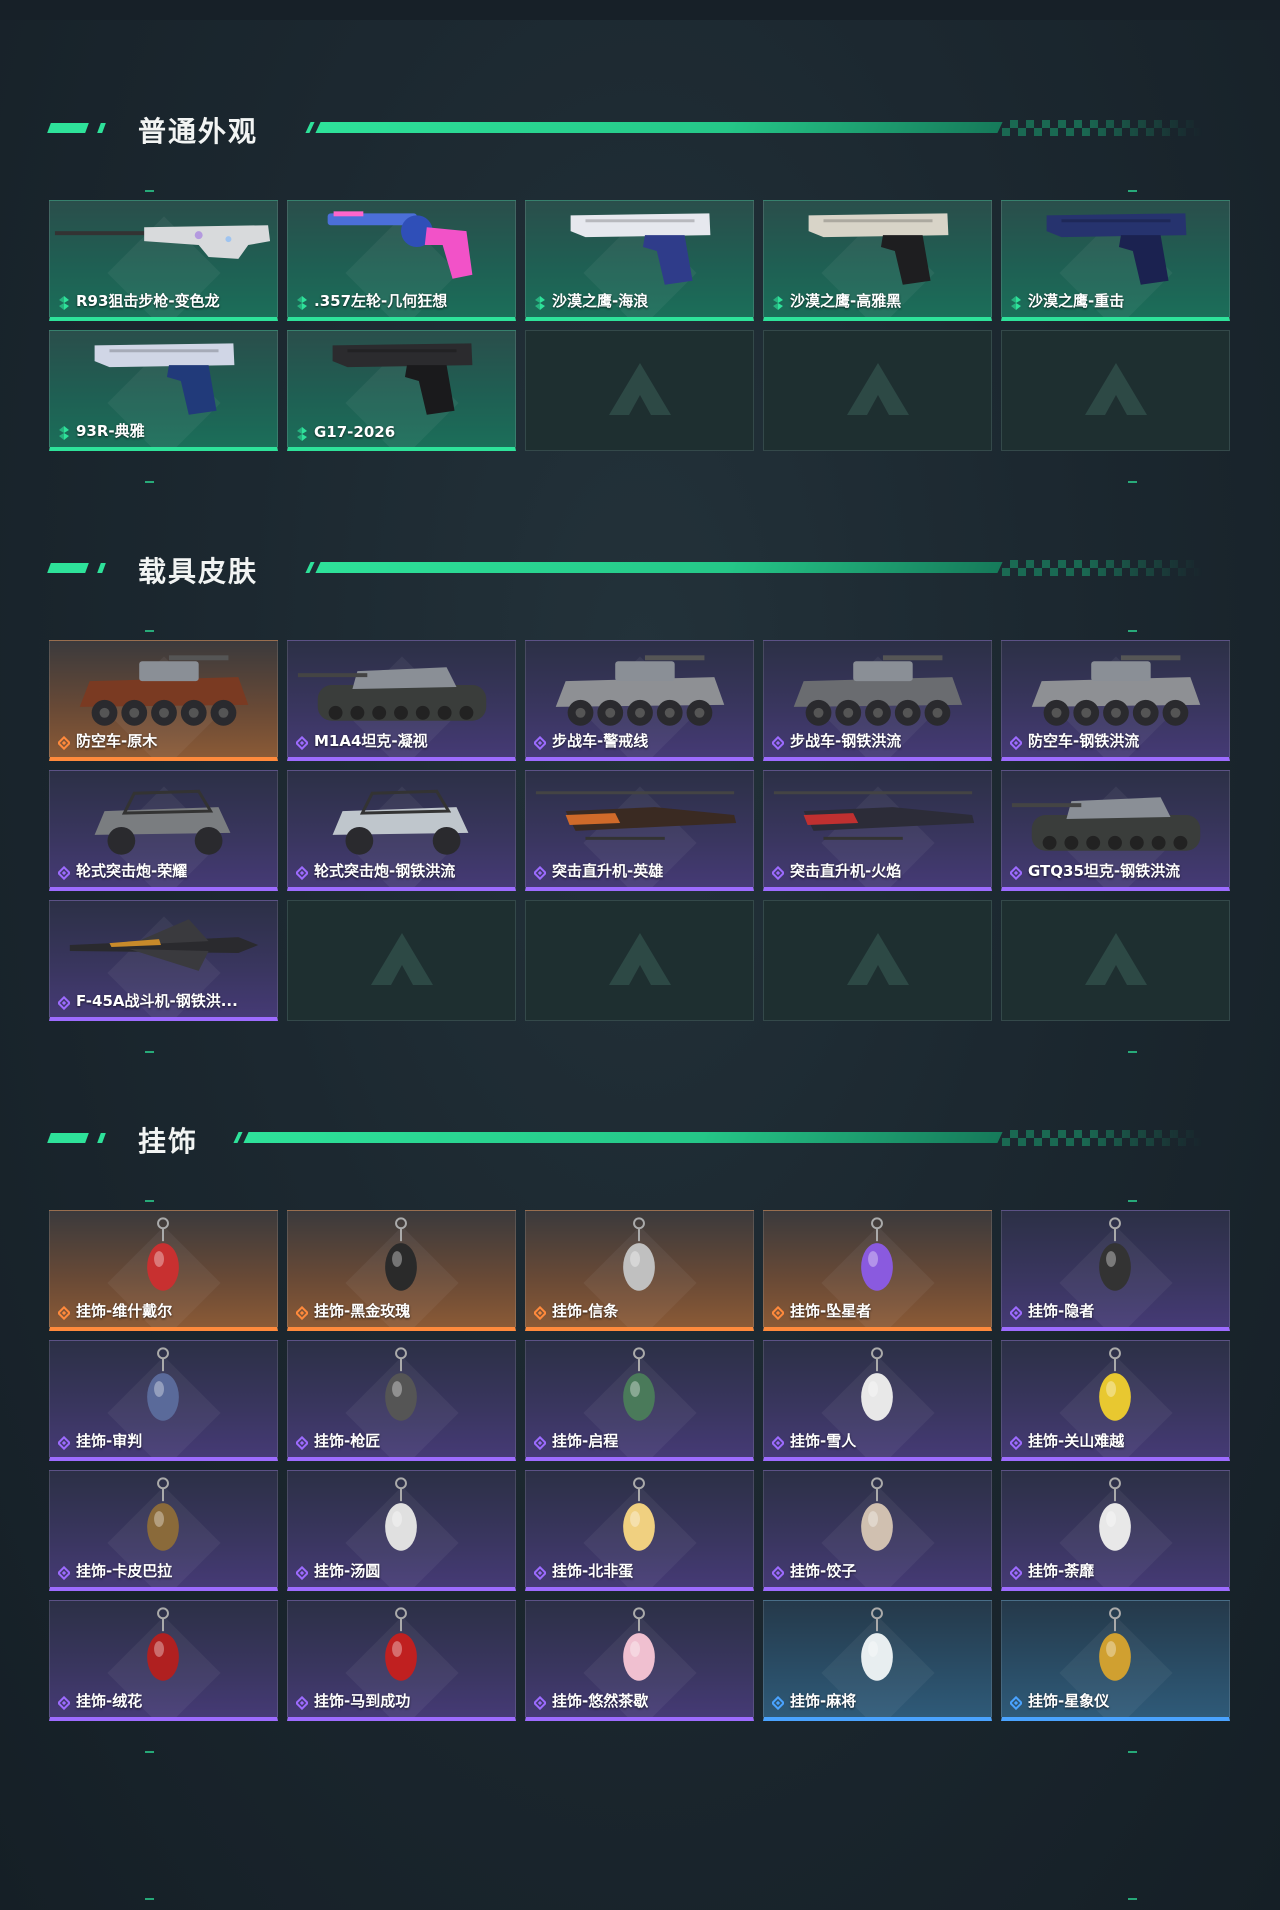 Image resolution: width=1280 pixels, height=1910 pixels. I want to click on item-card: 挂饰-维什戴尔, so click(163, 1270).